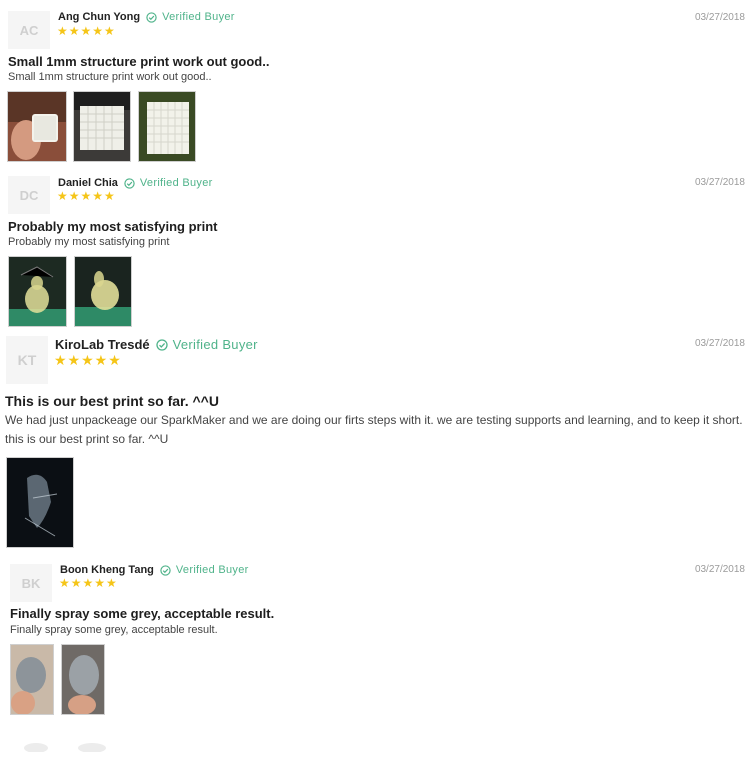 The width and height of the screenshot is (750, 757). Describe the element at coordinates (135, 183) in the screenshot. I see `author-row: Daniel Chia Verified Buyer` at that location.